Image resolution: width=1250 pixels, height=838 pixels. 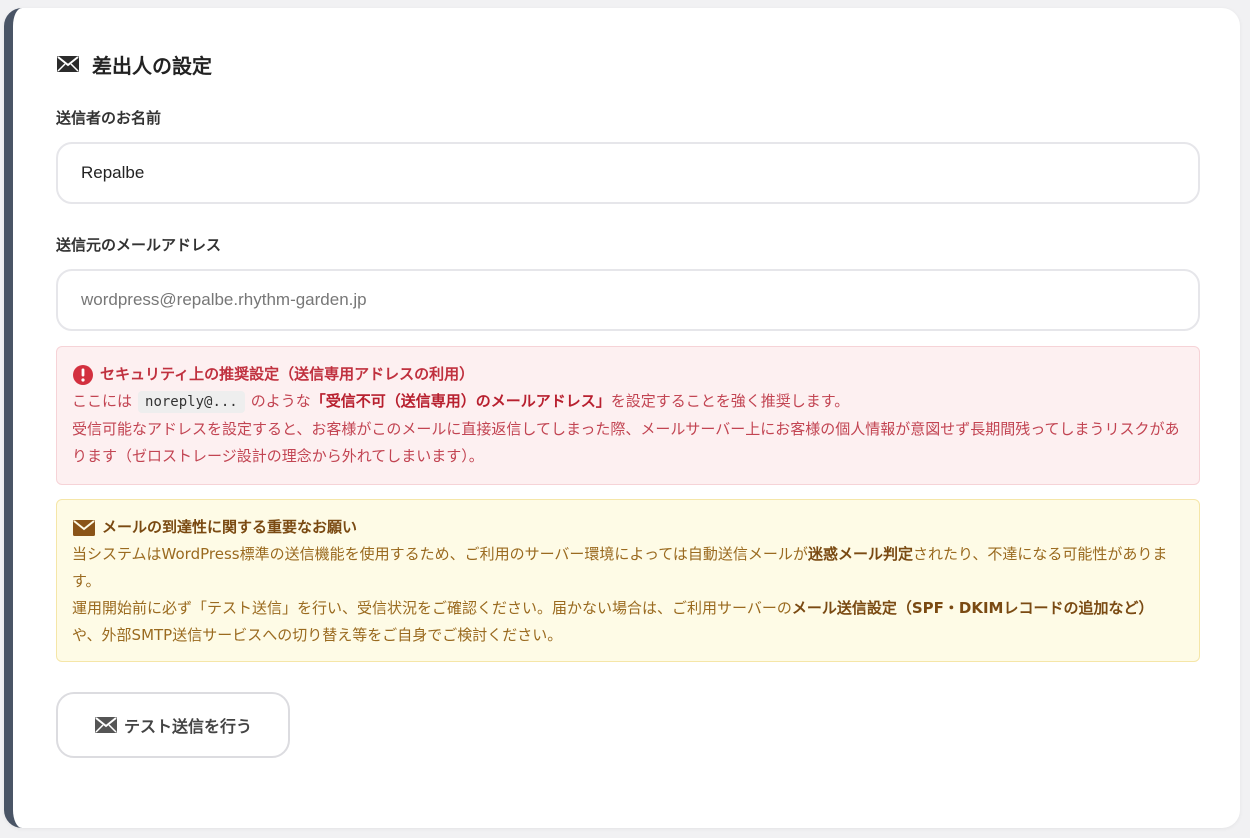 I want to click on exclamation-circle-icon, so click(x=83, y=374).